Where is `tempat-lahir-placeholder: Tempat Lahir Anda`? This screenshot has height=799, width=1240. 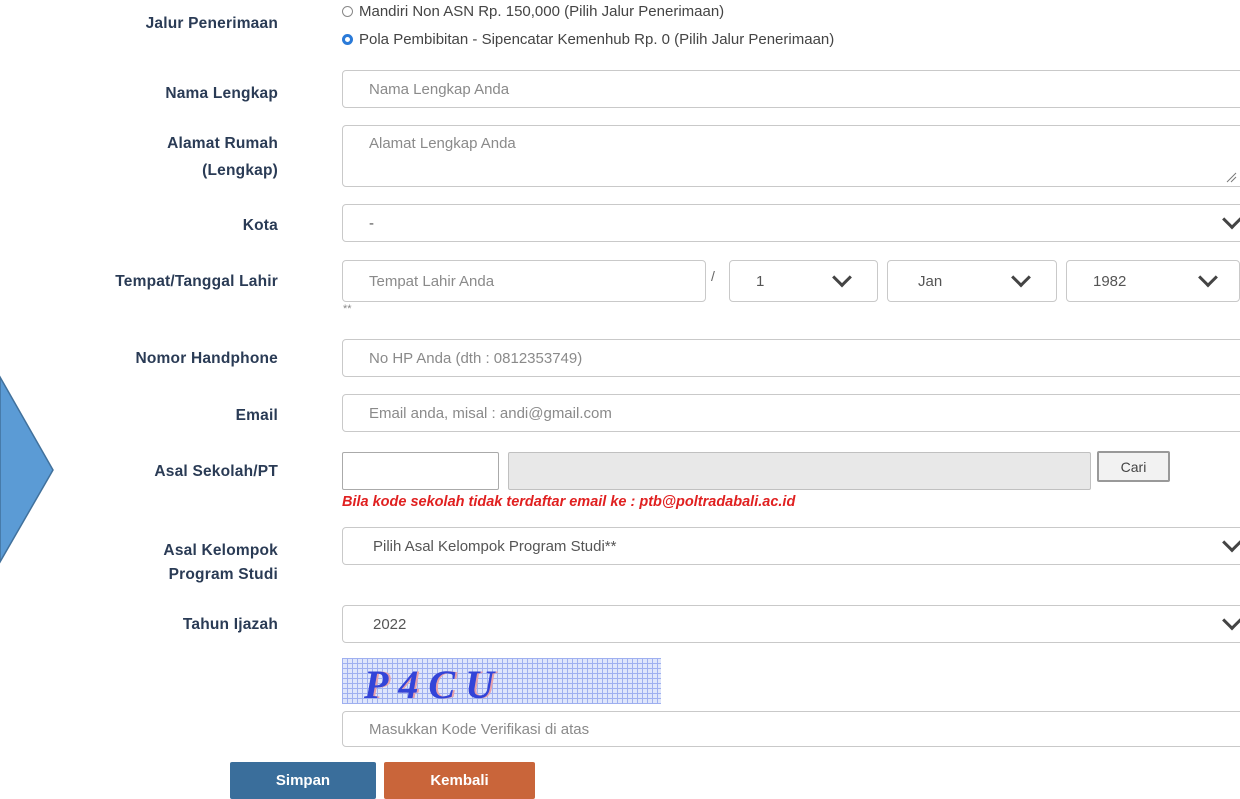 tempat-lahir-placeholder: Tempat Lahir Anda is located at coordinates (432, 281).